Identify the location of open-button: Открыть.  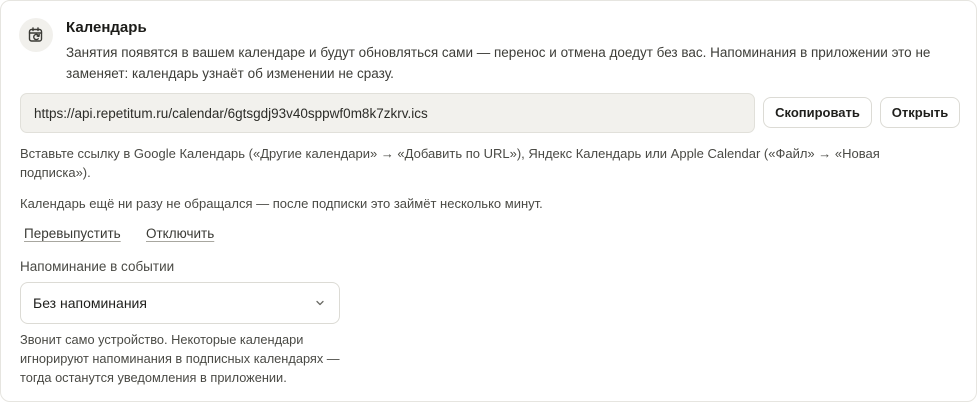
(920, 112).